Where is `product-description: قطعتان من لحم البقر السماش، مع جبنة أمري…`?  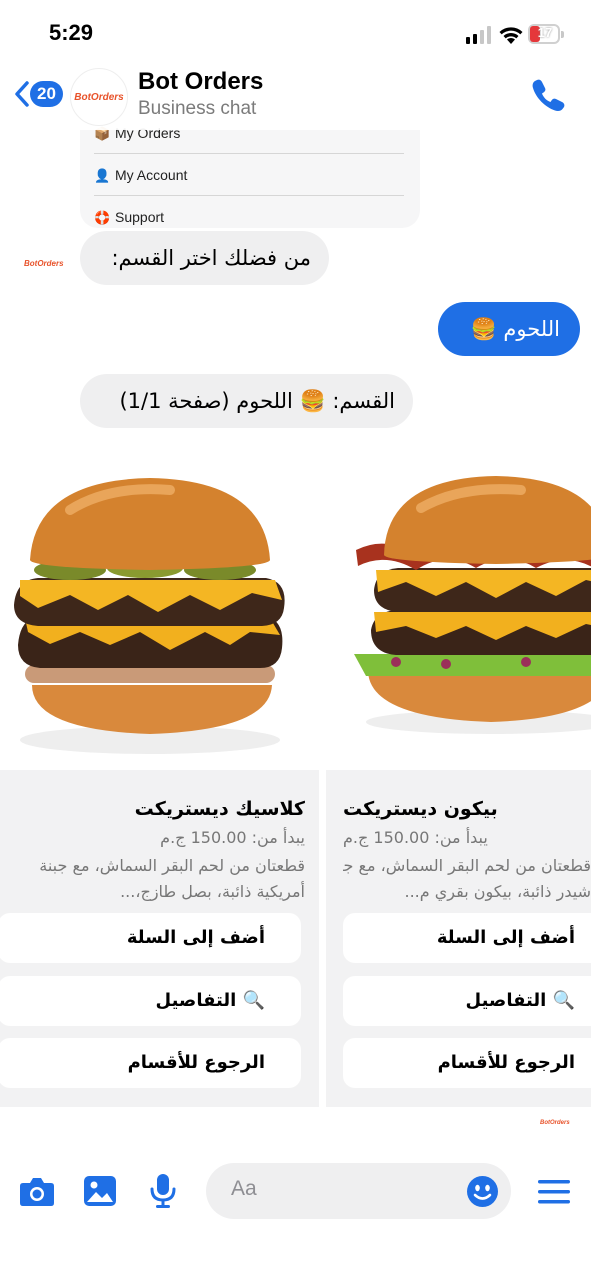
product-description: قطعتان من لحم البقر السماش، مع جبنة أمري… is located at coordinates (155, 879).